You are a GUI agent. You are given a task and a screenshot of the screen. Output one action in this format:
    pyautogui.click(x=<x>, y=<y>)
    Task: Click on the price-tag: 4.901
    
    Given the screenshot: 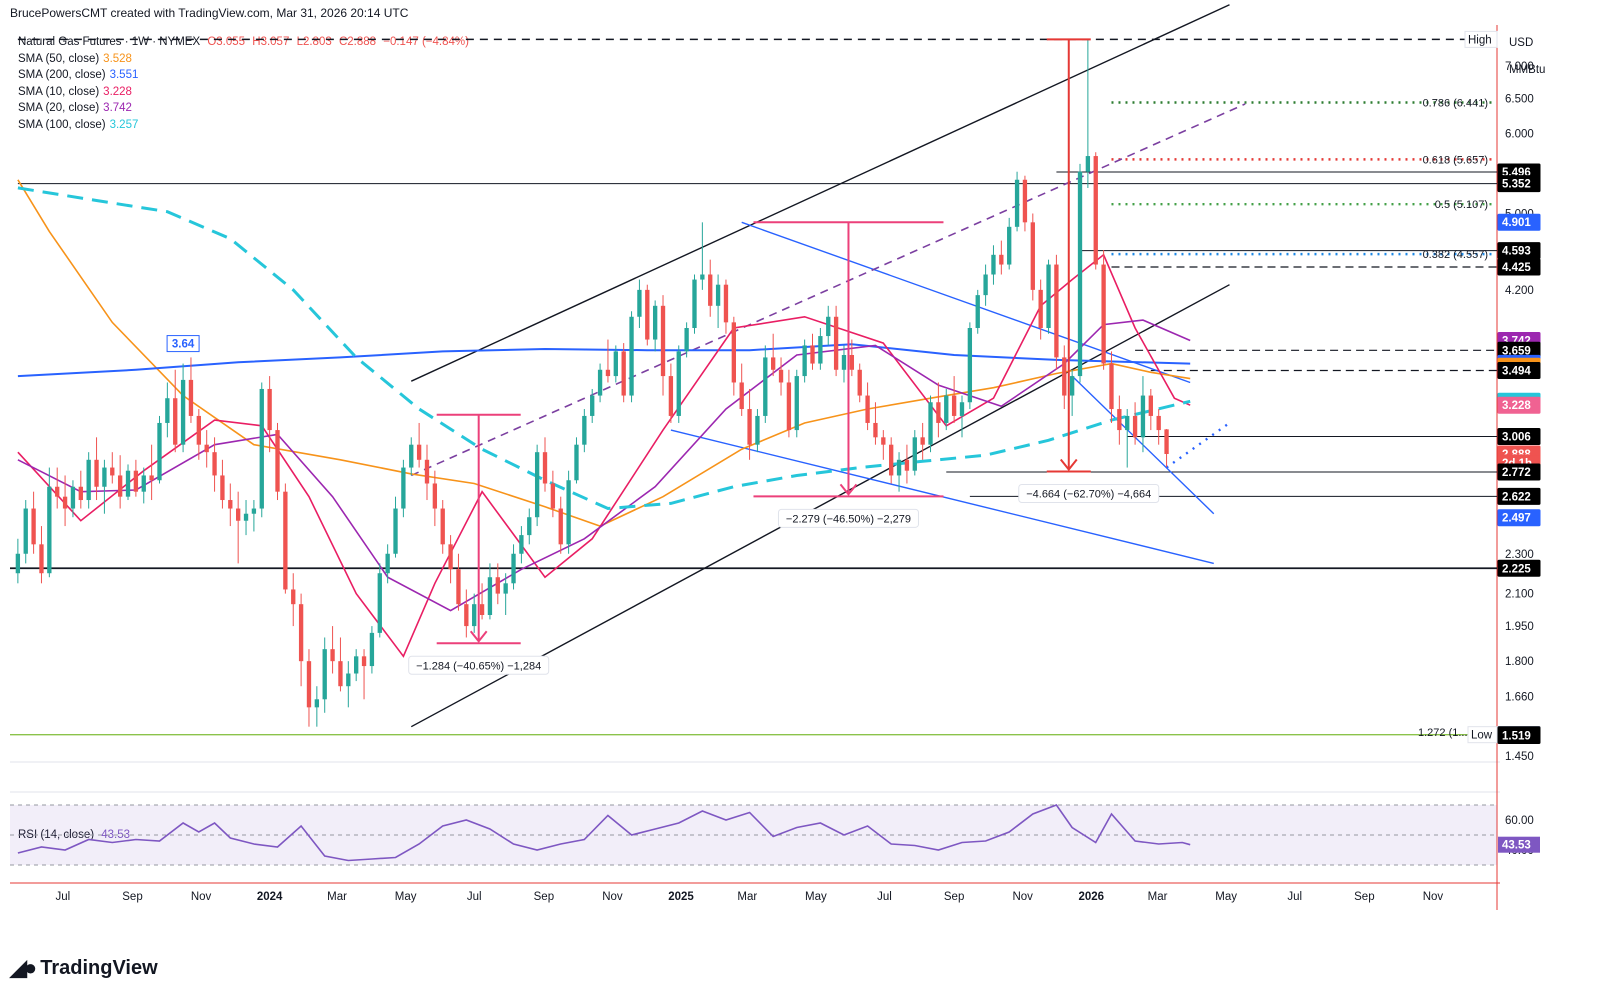 What is the action you would take?
    pyautogui.click(x=1519, y=222)
    